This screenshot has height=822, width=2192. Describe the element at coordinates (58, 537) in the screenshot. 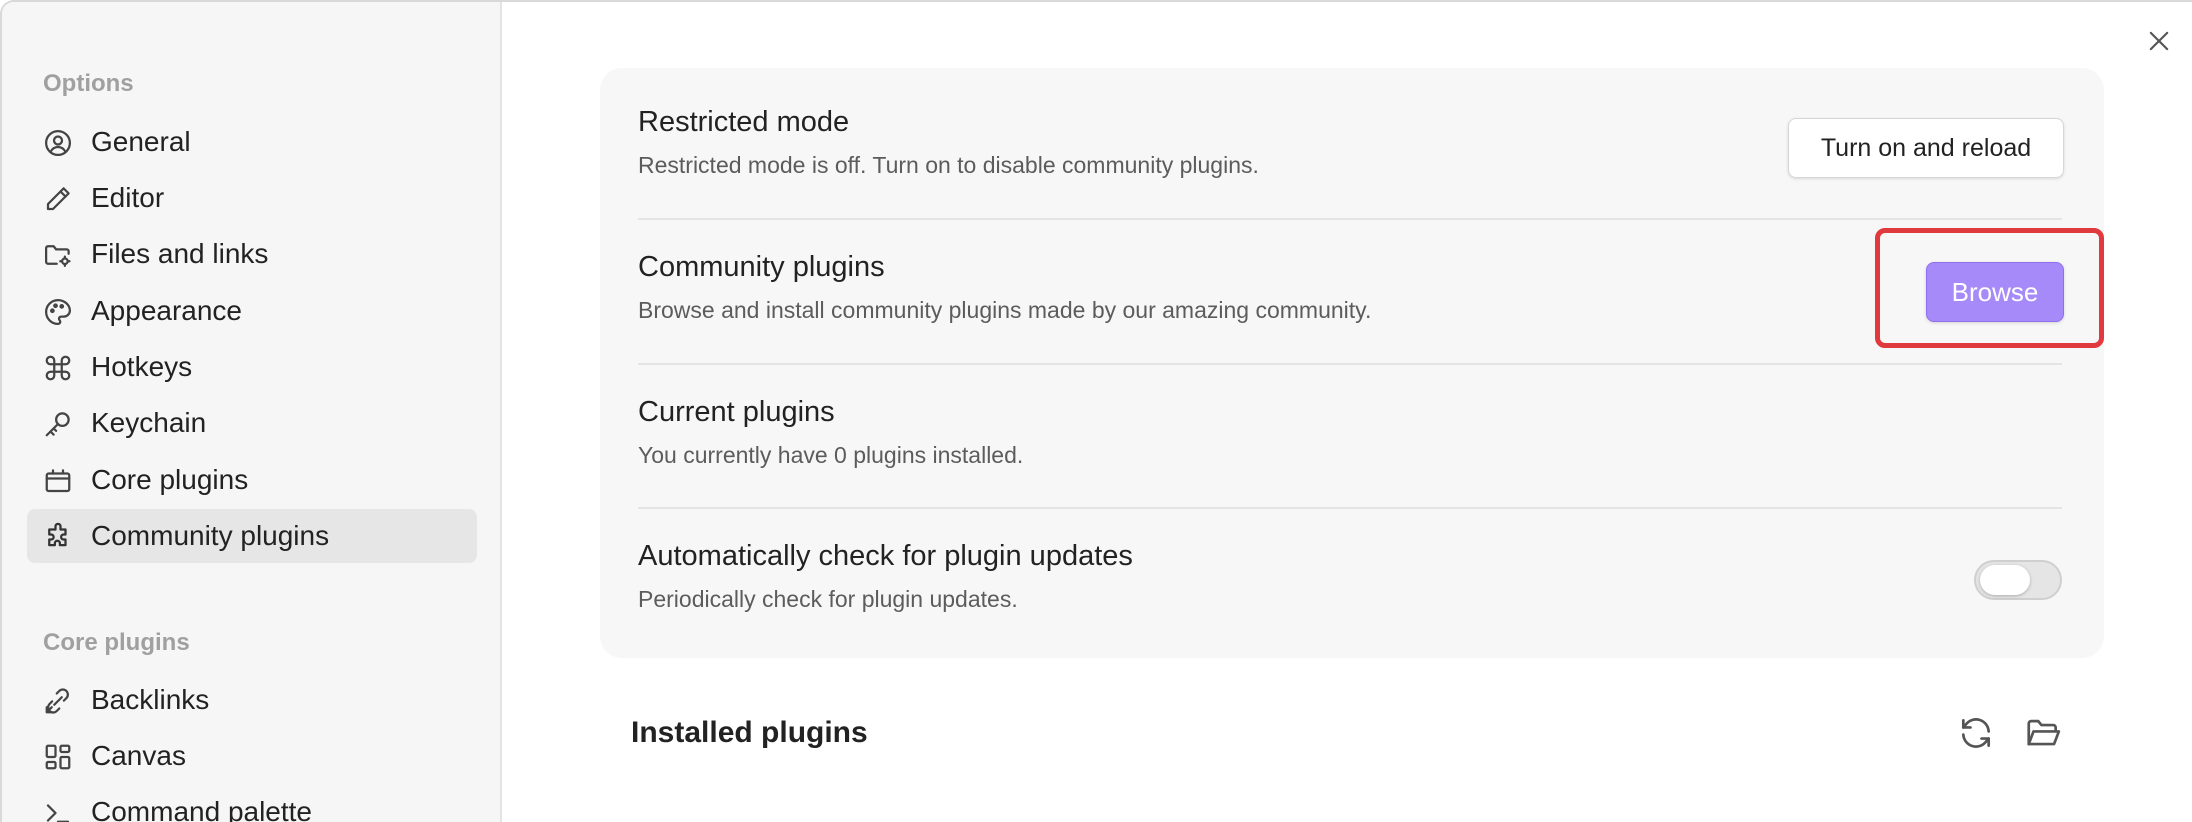

I see `puzzle-icon` at that location.